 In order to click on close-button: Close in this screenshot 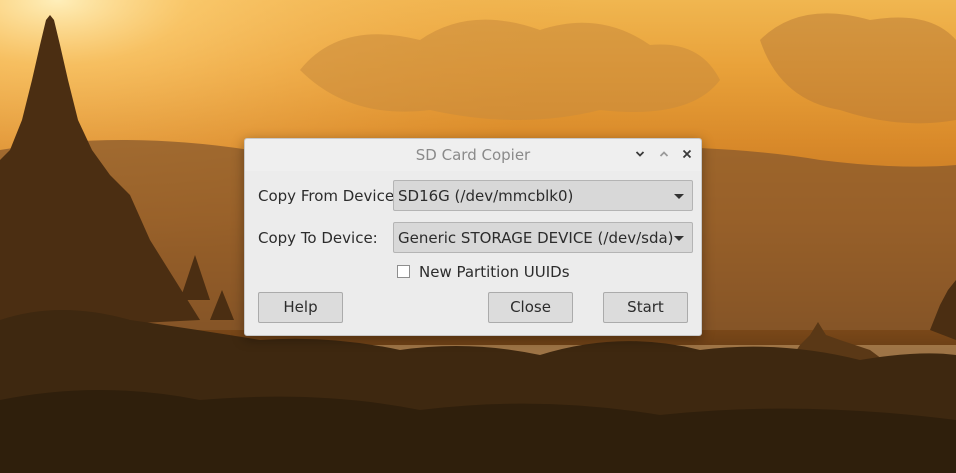, I will do `click(530, 307)`.